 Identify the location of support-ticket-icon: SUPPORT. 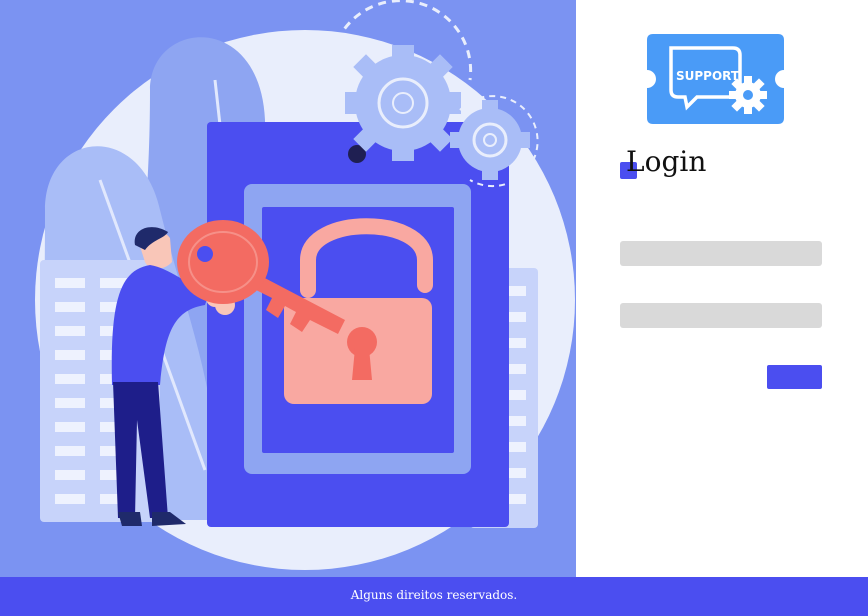
(715, 79).